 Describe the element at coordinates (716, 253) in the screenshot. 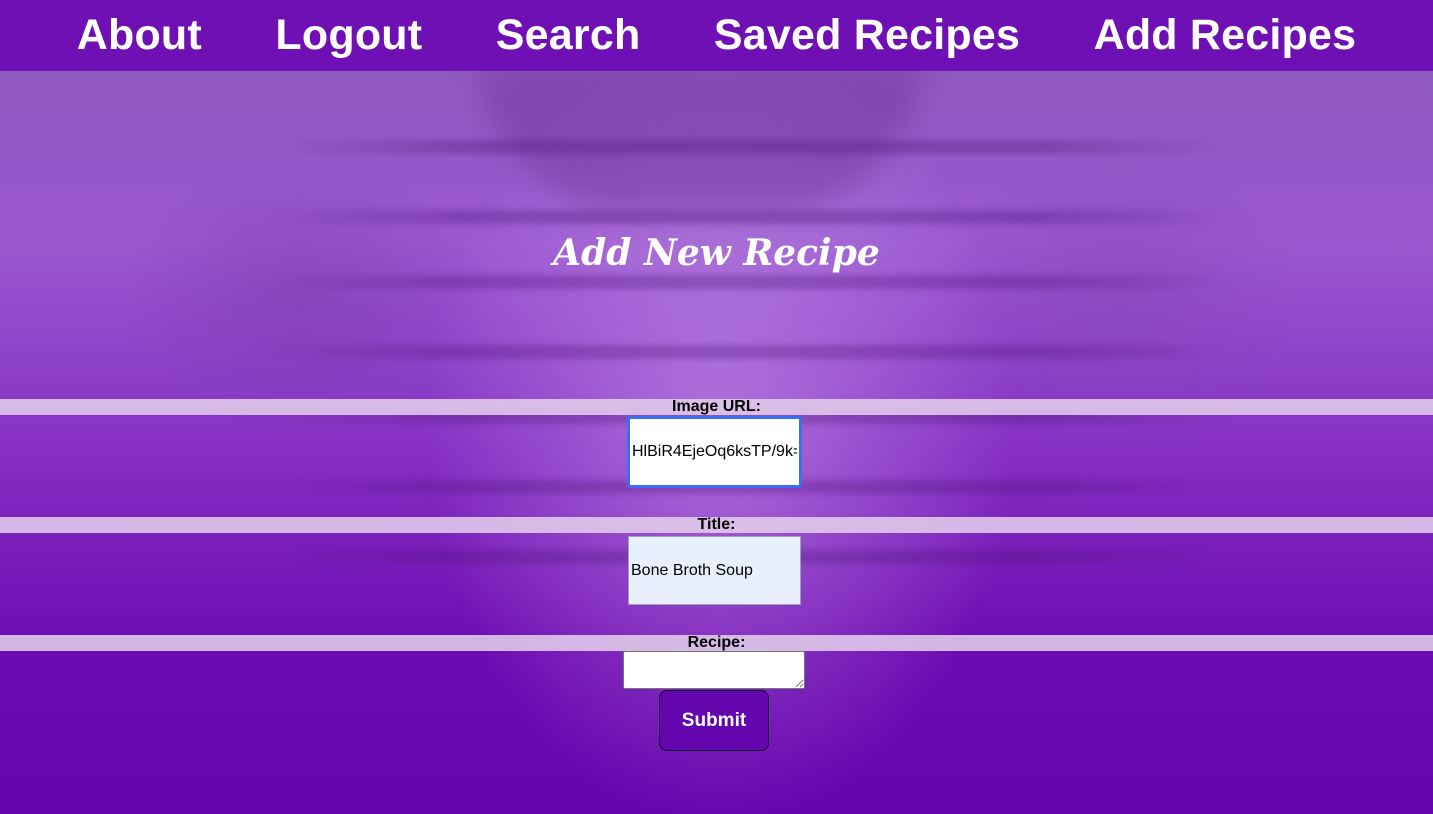

I see `page-title: Add New Recipe` at that location.